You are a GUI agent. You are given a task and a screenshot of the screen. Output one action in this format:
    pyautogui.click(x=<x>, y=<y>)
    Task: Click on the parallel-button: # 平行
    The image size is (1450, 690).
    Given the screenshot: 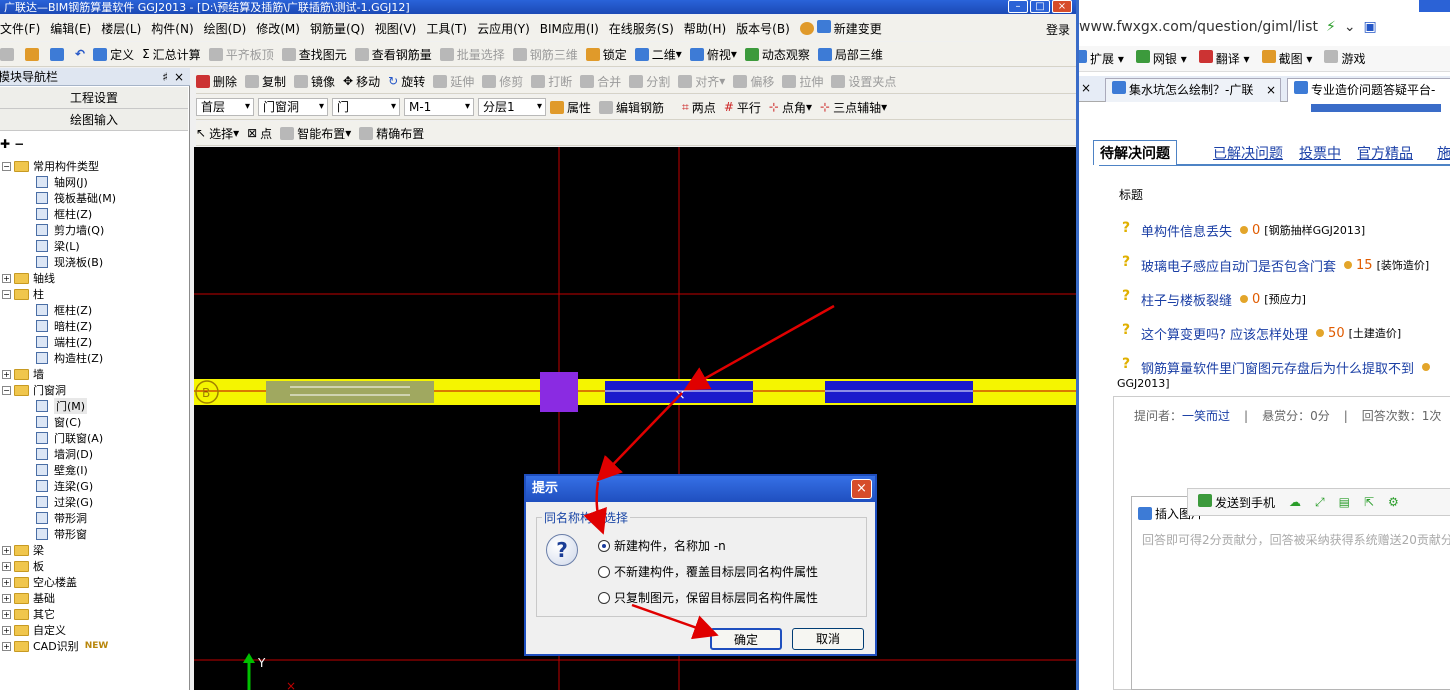 What is the action you would take?
    pyautogui.click(x=742, y=107)
    